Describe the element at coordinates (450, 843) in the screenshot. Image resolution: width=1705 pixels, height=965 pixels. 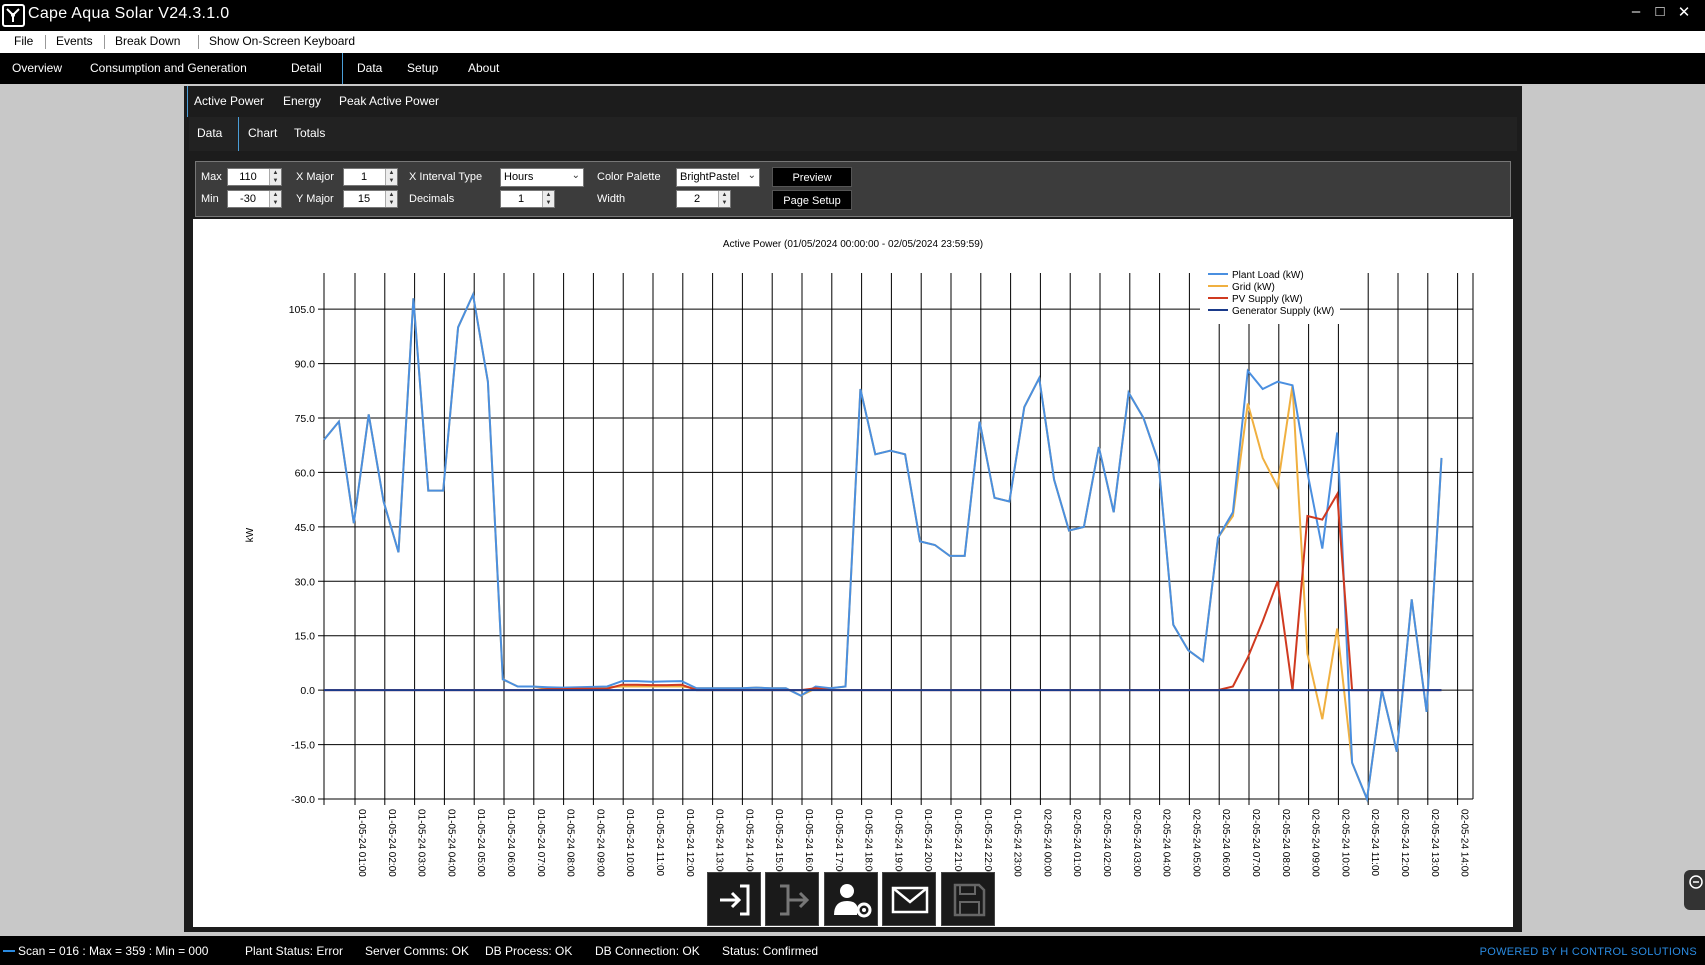
I see `x-tick-label: 01-05-24 04:00` at that location.